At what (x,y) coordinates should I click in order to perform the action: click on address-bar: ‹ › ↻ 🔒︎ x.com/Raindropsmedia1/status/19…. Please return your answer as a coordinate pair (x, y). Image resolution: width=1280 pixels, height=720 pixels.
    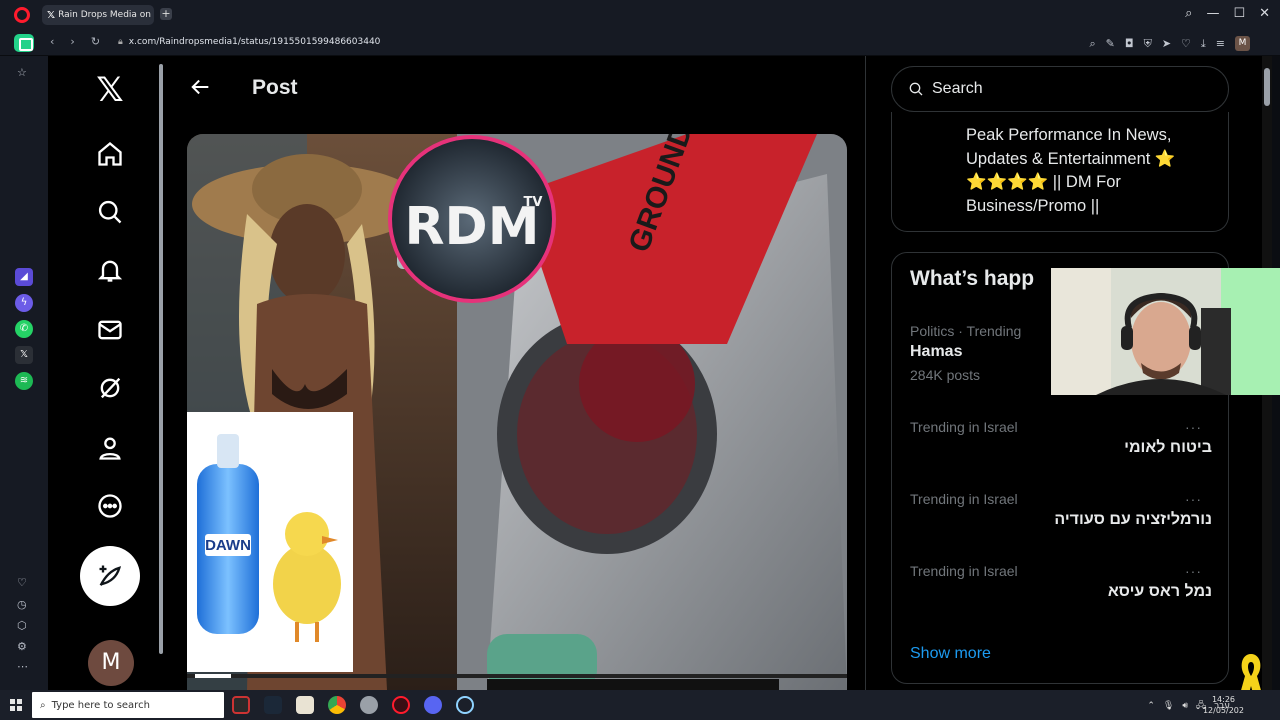
    Looking at the image, I should click on (640, 43).